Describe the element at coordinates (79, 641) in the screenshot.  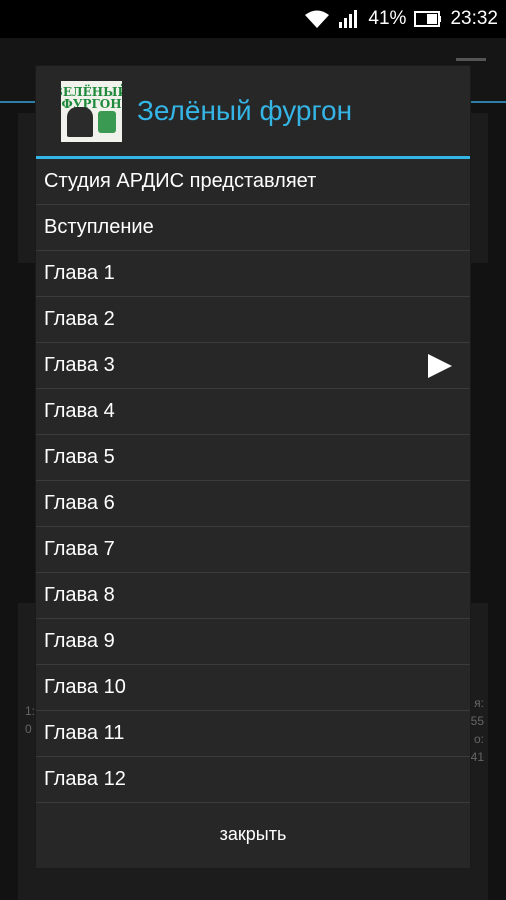
I see `chapter-label: Глава 9` at that location.